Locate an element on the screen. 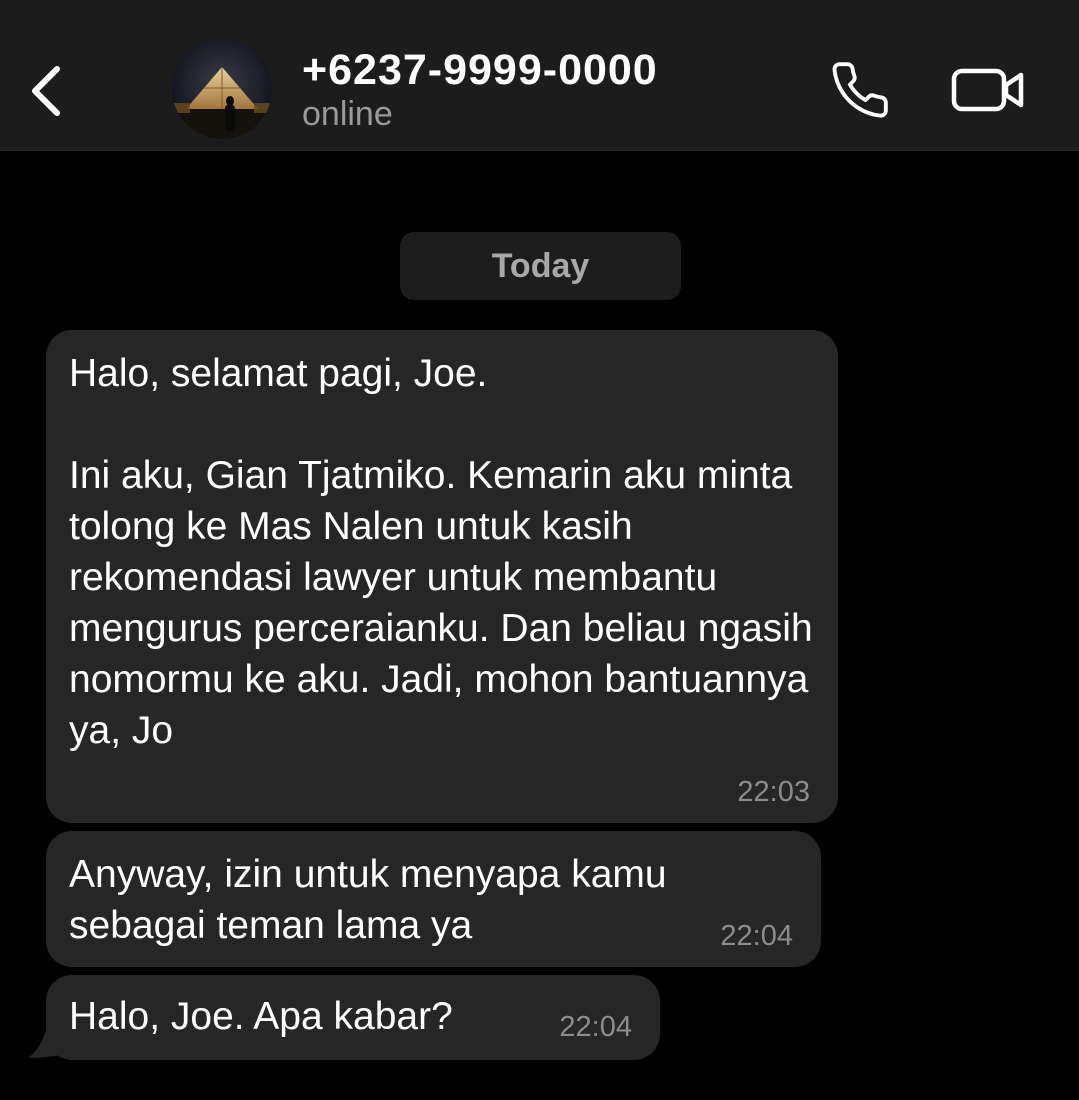  contact-info: +6237-9999-0000 online is located at coordinates (480, 88).